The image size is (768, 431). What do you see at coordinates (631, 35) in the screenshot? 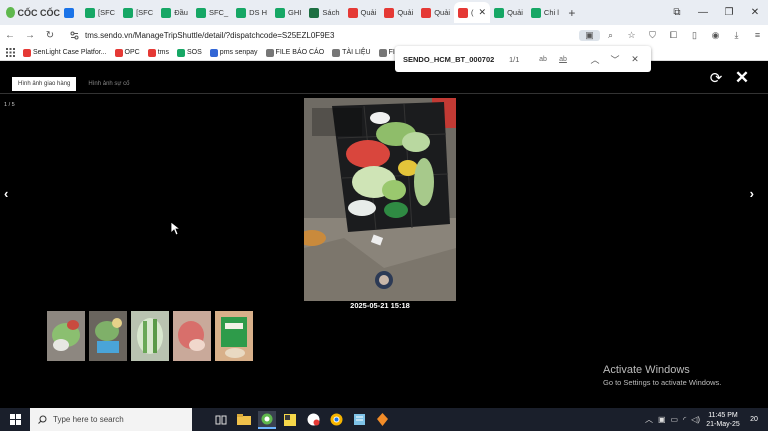
I see `bookmark-star-icon: ☆` at bounding box center [631, 35].